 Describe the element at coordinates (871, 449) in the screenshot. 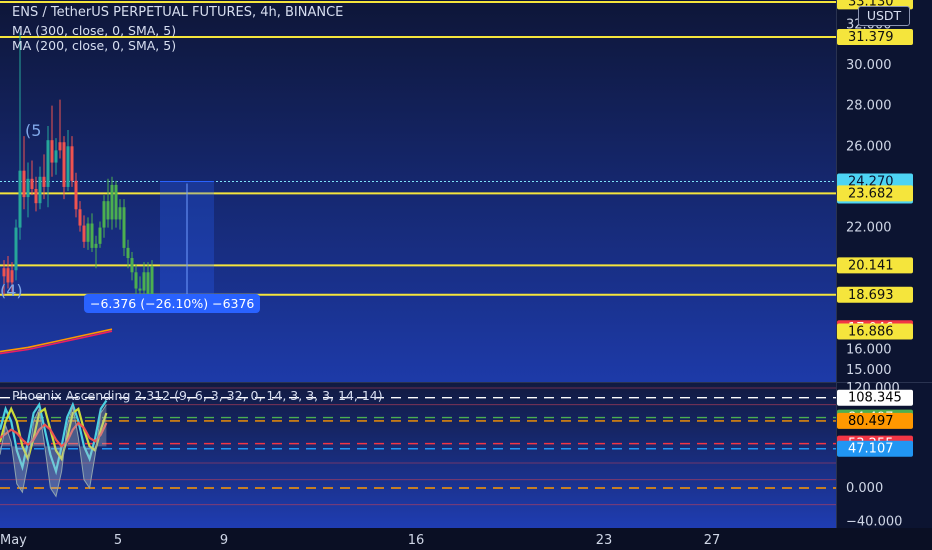

I see `svg-text: 47.107` at that location.